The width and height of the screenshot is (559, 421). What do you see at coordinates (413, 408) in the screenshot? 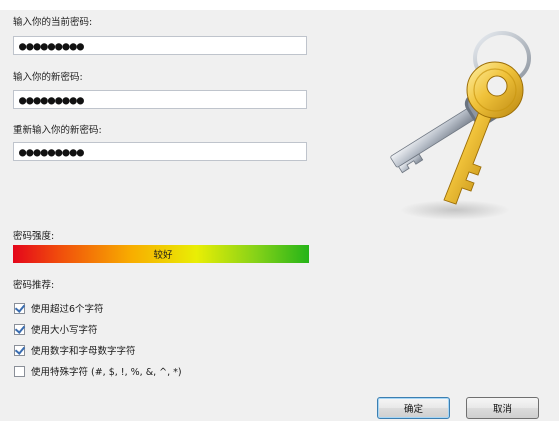
I see `ok-button: 确定` at bounding box center [413, 408].